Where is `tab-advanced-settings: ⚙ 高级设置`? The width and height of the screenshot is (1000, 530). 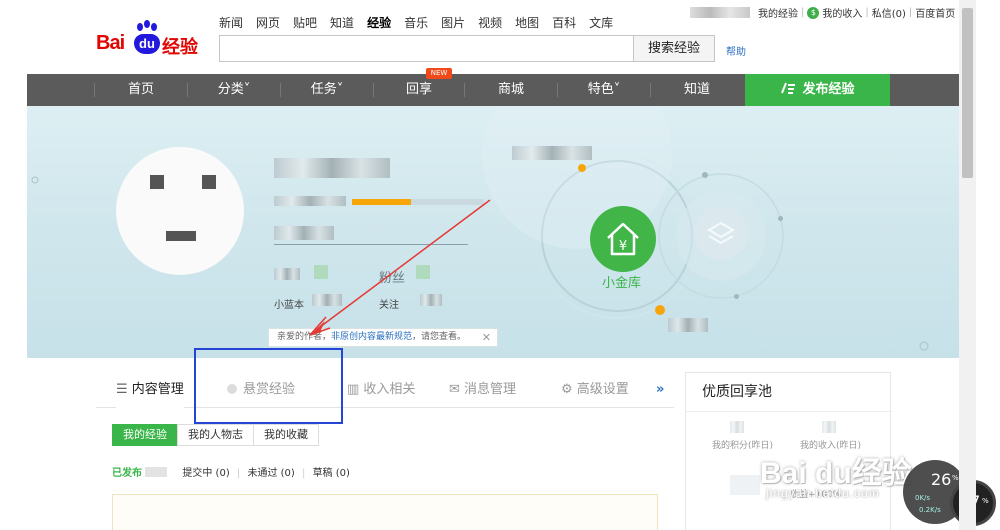 tab-advanced-settings: ⚙ 高级设置 is located at coordinates (595, 390).